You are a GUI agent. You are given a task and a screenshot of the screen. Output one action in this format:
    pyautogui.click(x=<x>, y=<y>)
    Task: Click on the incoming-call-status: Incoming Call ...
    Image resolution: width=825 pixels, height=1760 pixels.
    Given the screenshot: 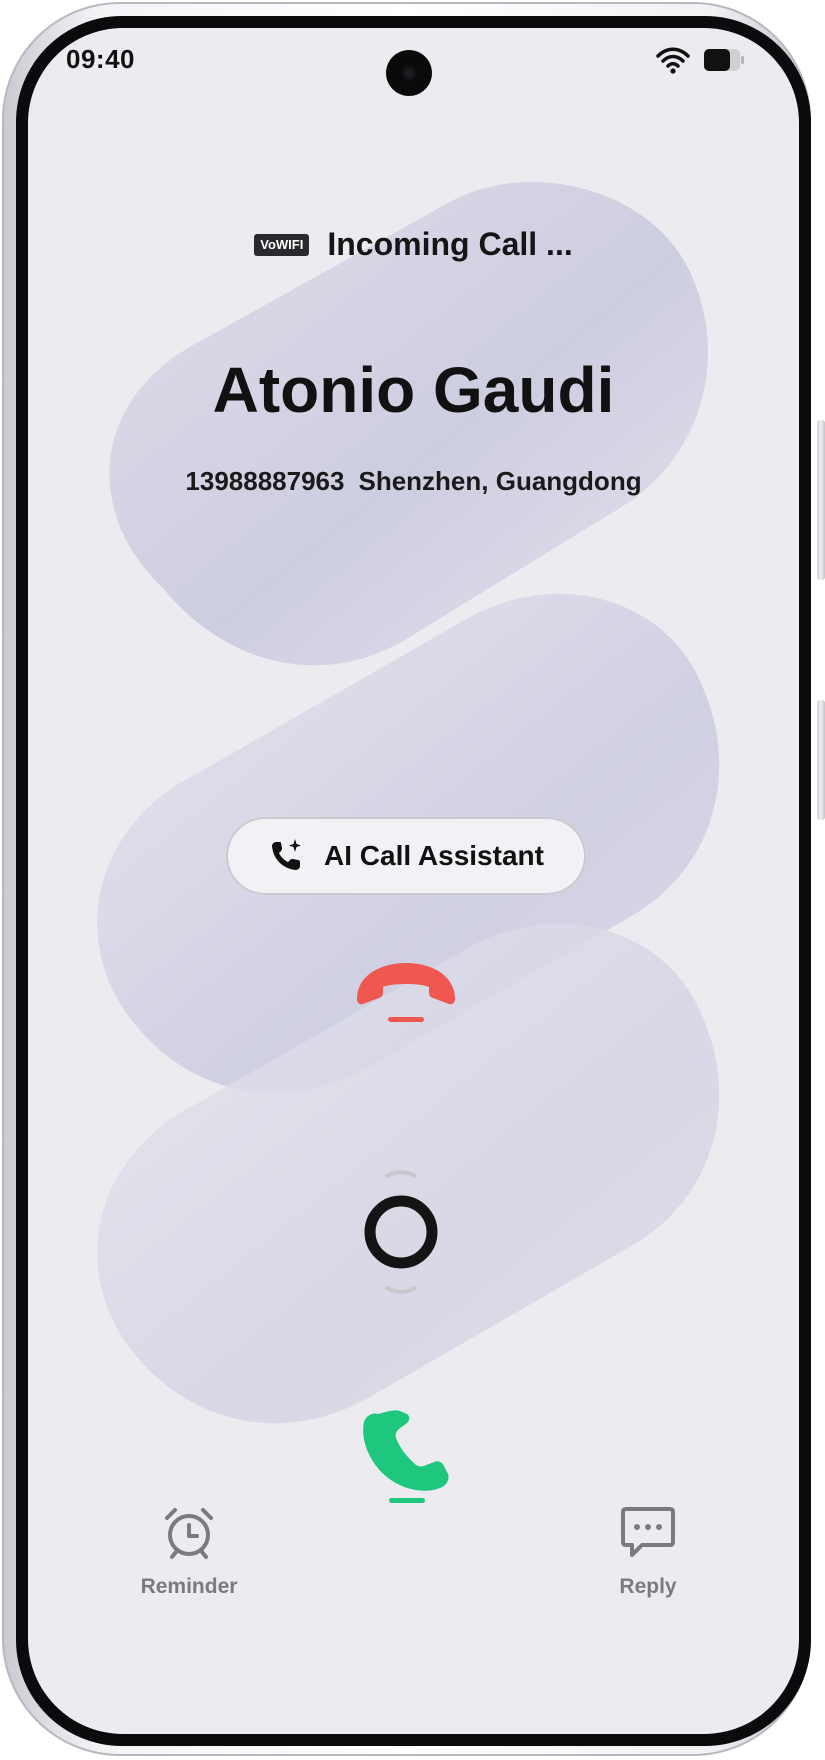 What is the action you would take?
    pyautogui.click(x=450, y=244)
    